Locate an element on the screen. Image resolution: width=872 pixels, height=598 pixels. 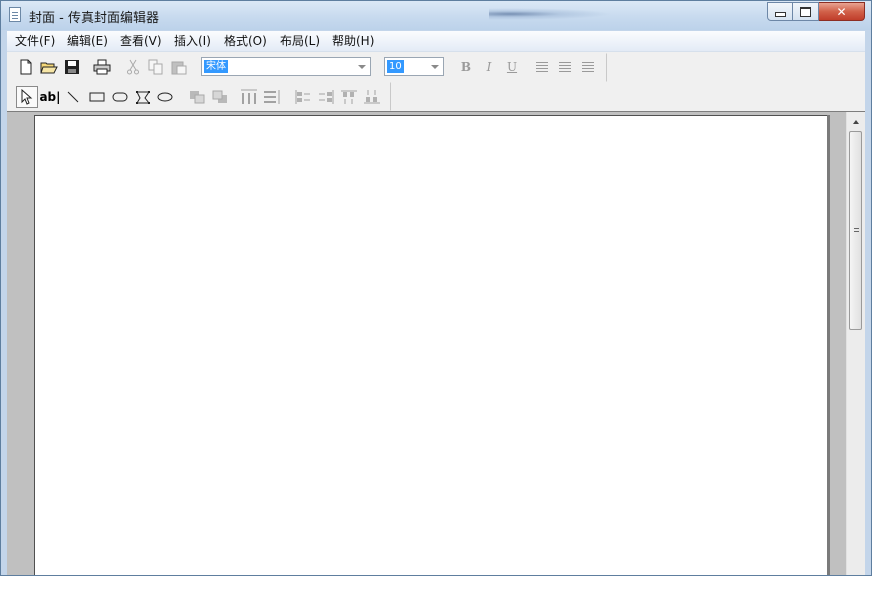
space-across-icon is located at coordinates (249, 96).